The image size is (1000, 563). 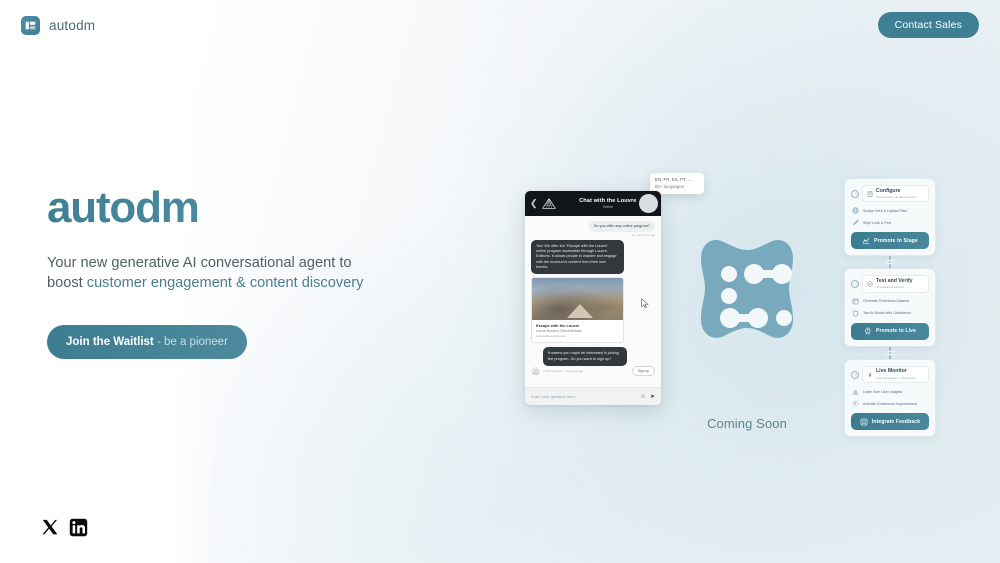 I want to click on link-preview-title: Escape with the Louvre, so click(x=558, y=326).